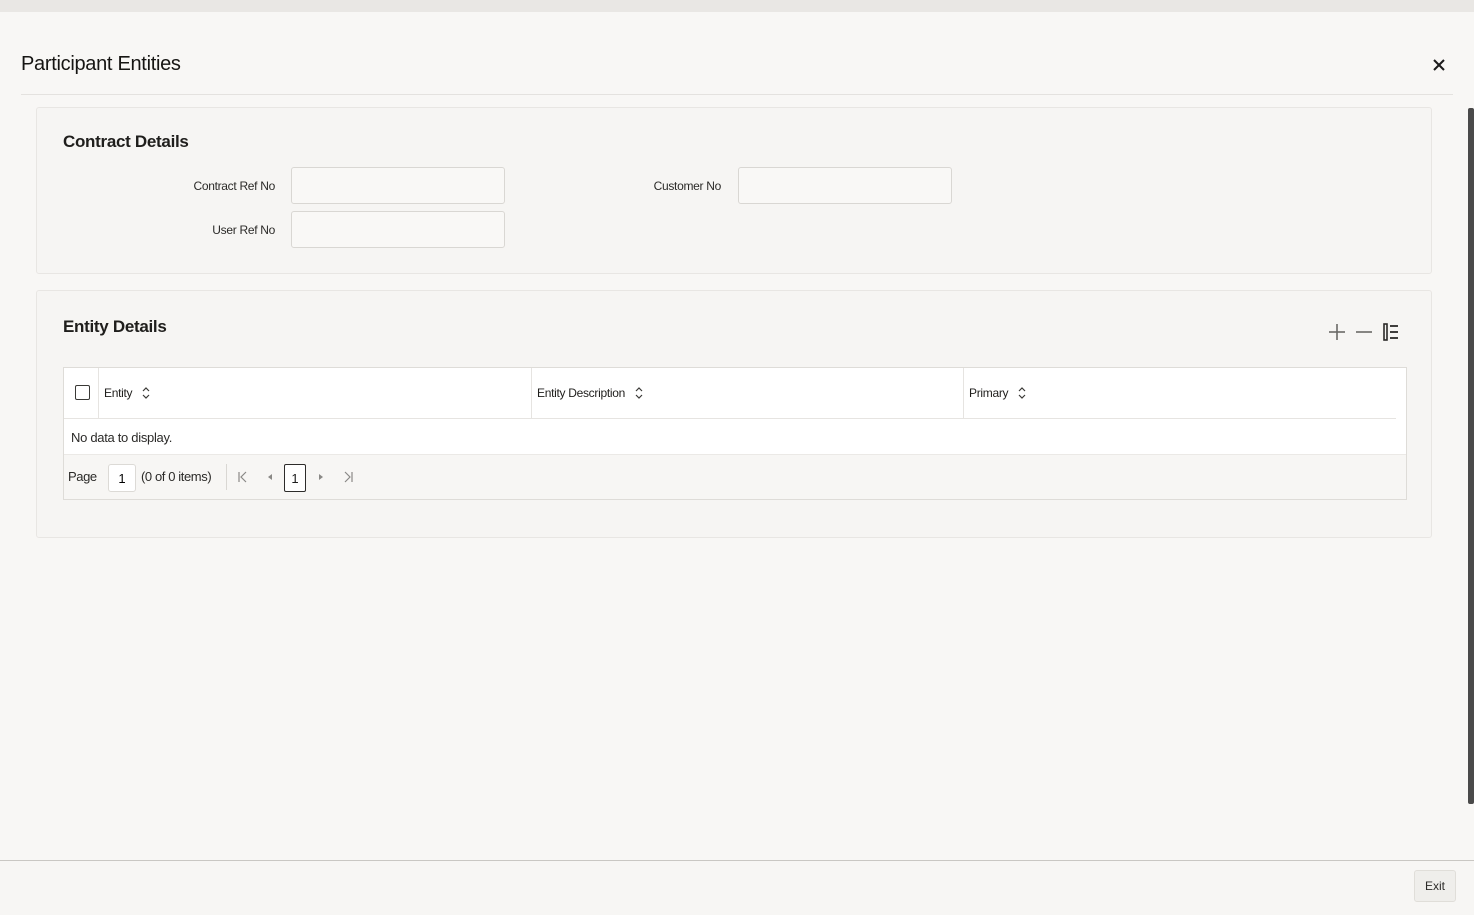  What do you see at coordinates (101, 64) in the screenshot?
I see `window-title: Participant Entities` at bounding box center [101, 64].